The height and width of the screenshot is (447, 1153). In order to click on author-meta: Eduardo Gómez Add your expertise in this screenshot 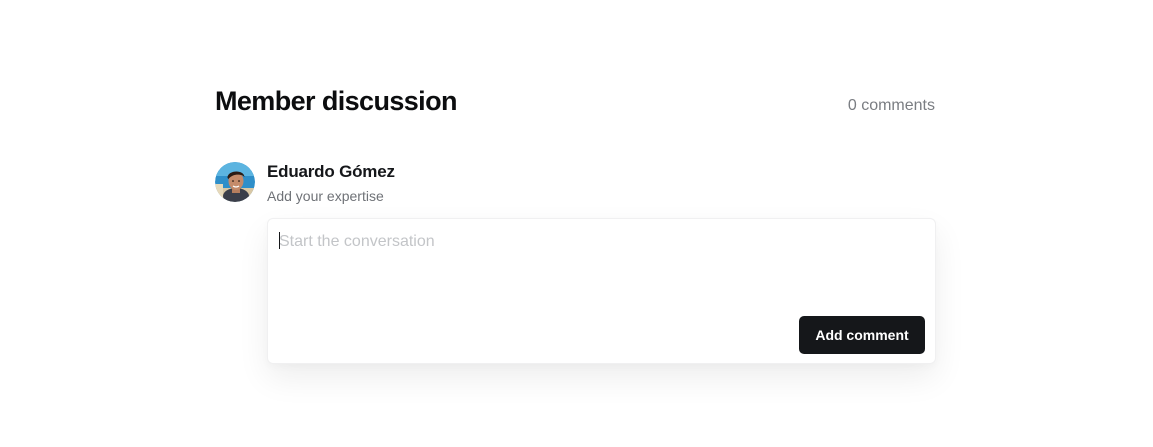, I will do `click(331, 183)`.